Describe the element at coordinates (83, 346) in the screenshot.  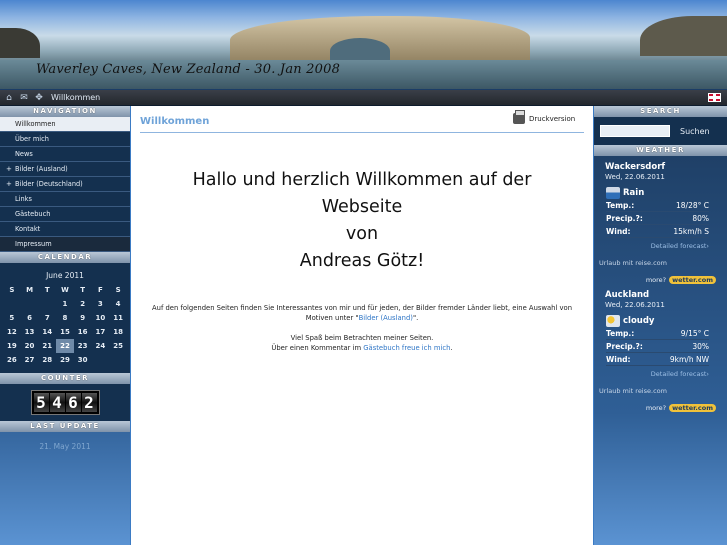
I see `calendar-day: 23` at that location.